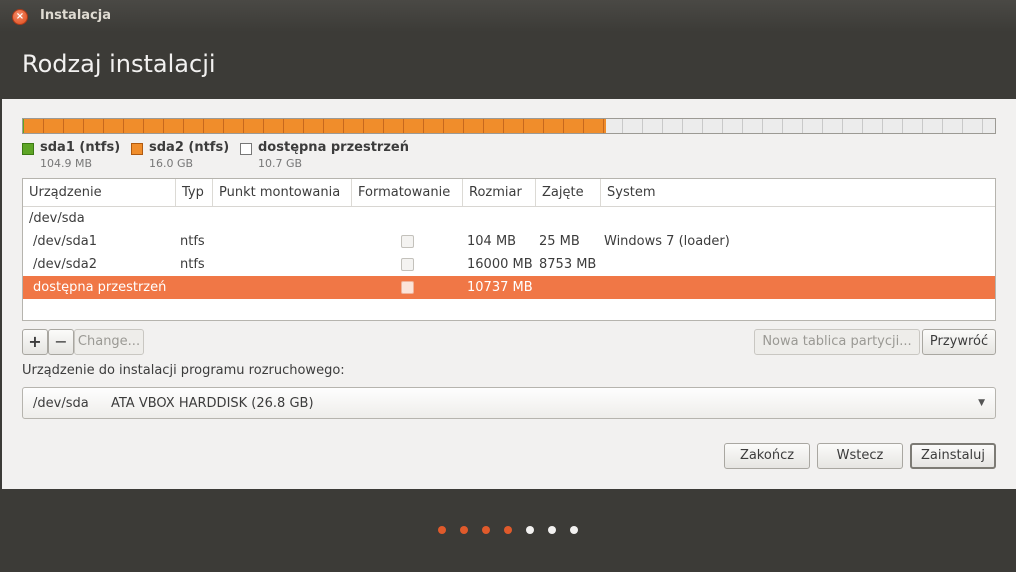 Image resolution: width=1016 pixels, height=572 pixels. I want to click on add-partition-button: +, so click(35, 342).